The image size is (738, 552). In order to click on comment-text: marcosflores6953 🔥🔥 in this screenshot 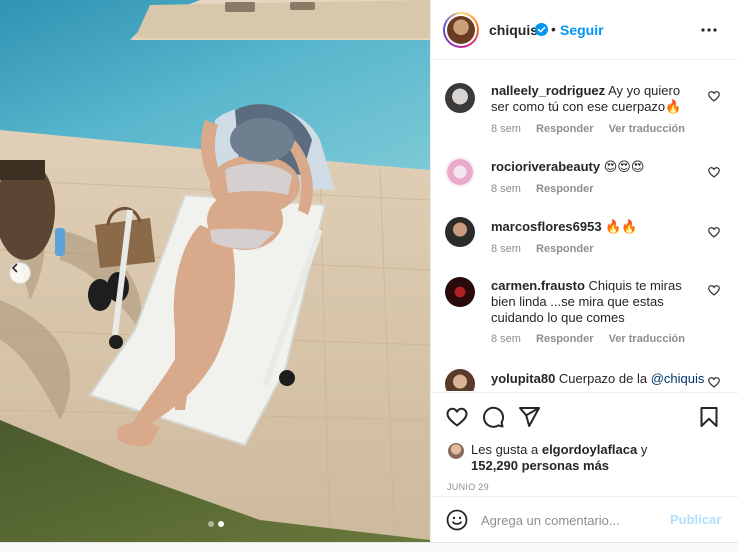, I will do `click(596, 227)`.